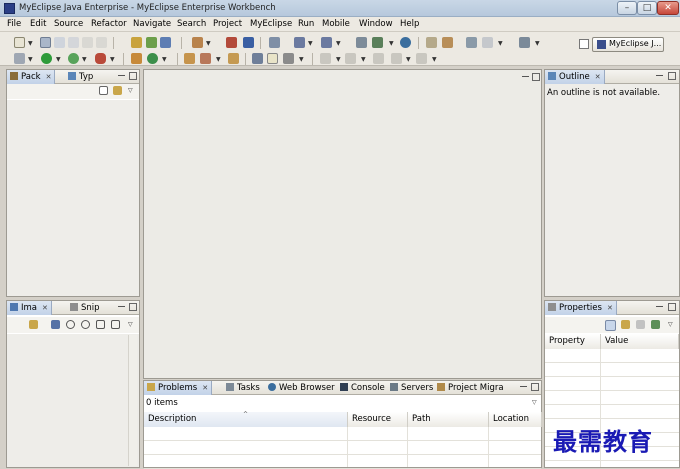 This screenshot has width=680, height=469. What do you see at coordinates (584, 44) in the screenshot?
I see `open-perspective-icon` at bounding box center [584, 44].